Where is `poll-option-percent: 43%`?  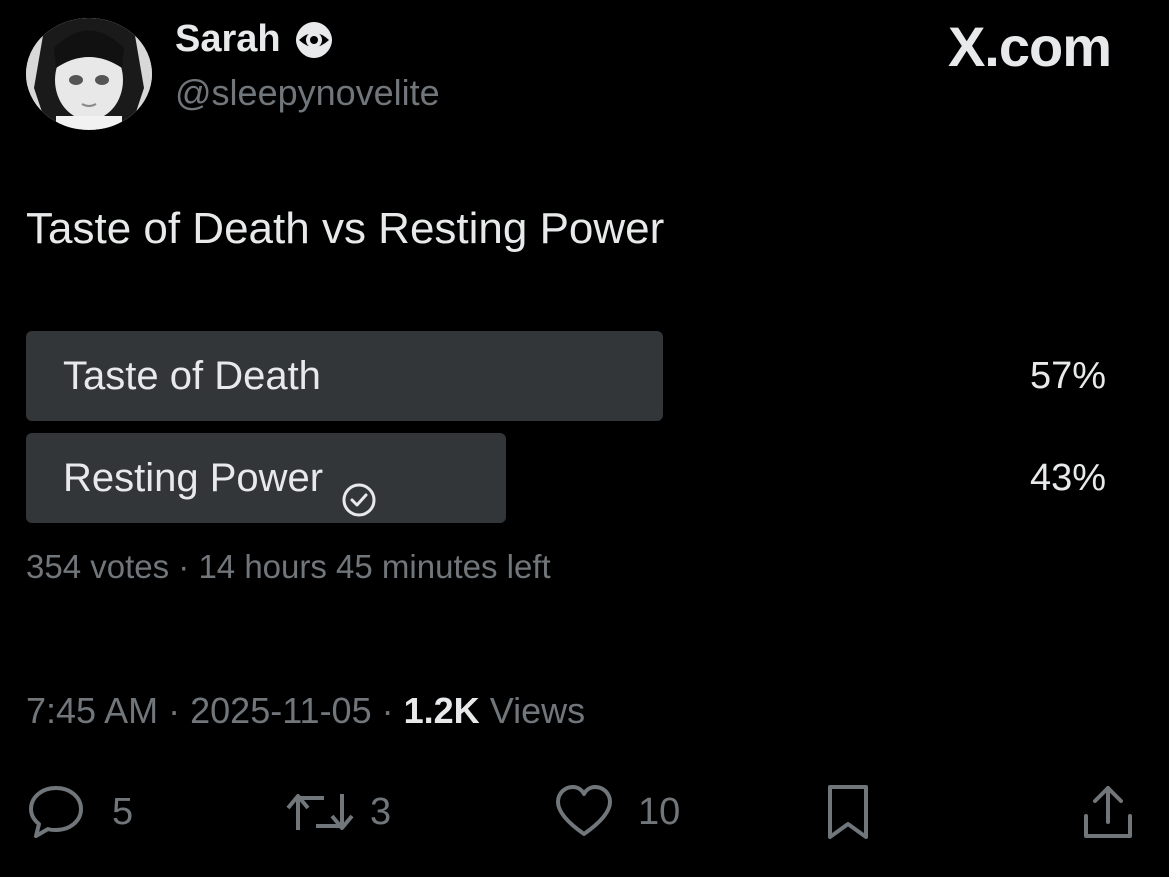
poll-option-percent: 43% is located at coordinates (1067, 478).